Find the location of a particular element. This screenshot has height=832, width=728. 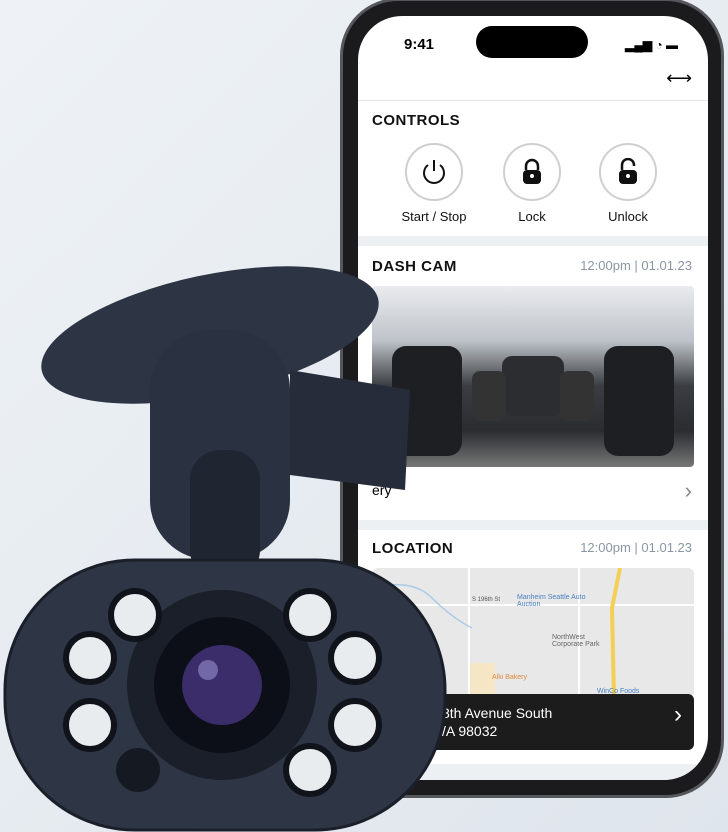

unlock-label: Unlock is located at coordinates (628, 216).